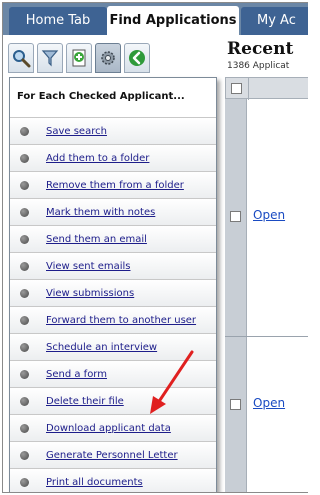  What do you see at coordinates (113, 131) in the screenshot?
I see `menu-item-save-search: Save search` at bounding box center [113, 131].